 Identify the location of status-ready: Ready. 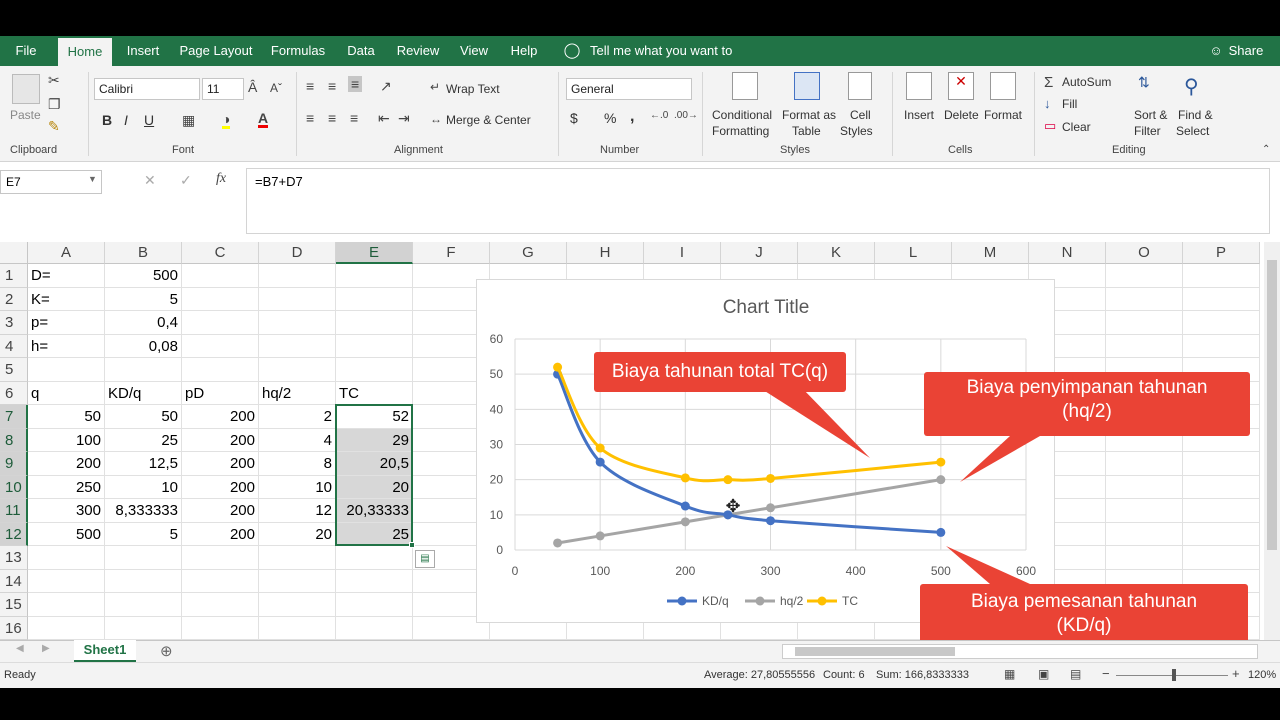
(20, 675).